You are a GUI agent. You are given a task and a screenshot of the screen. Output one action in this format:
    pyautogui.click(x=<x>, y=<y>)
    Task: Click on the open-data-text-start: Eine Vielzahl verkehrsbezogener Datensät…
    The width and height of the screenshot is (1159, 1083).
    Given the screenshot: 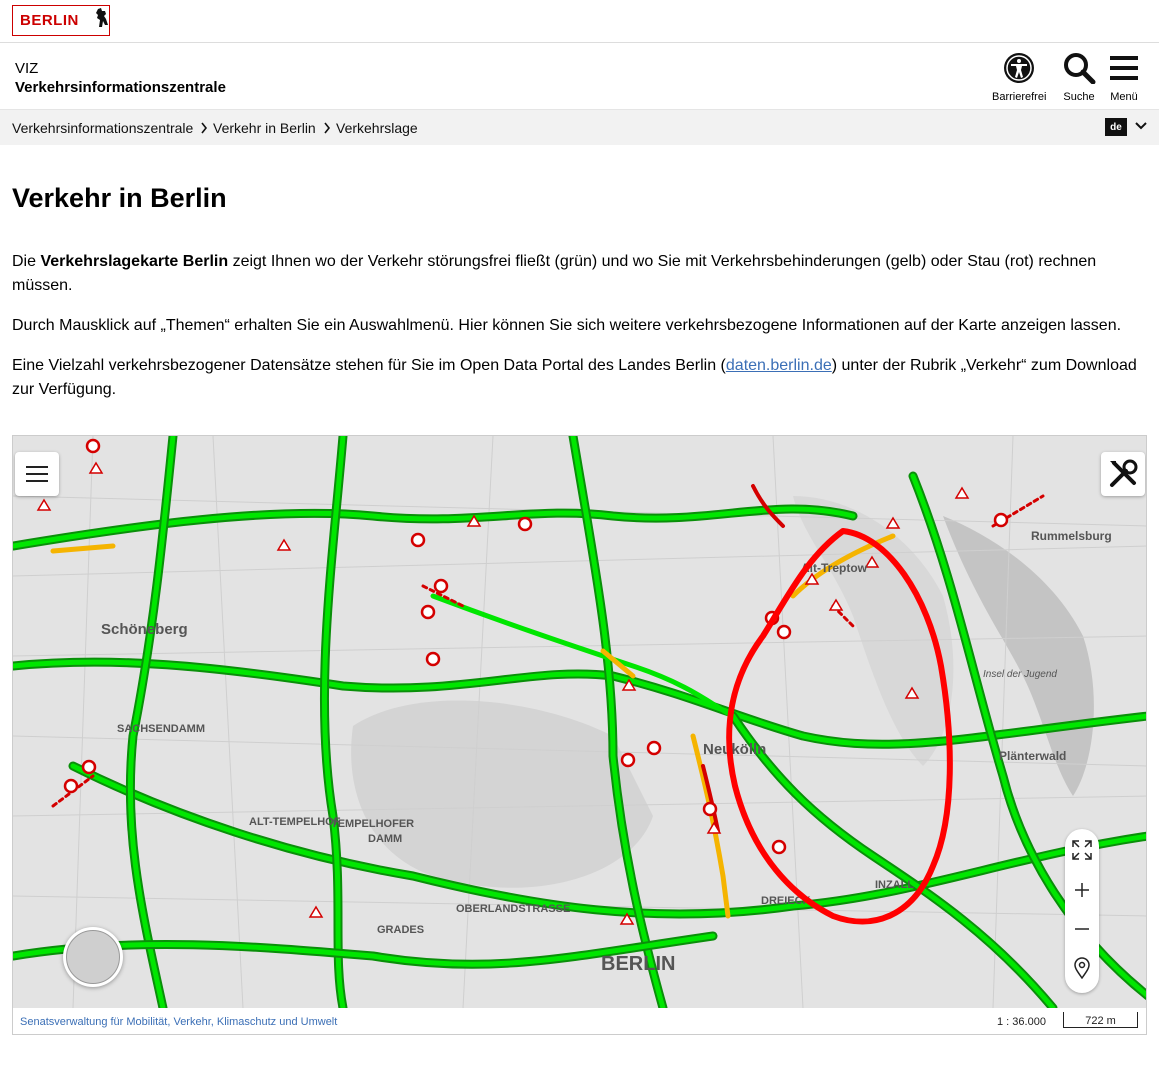 What is the action you would take?
    pyautogui.click(x=369, y=365)
    